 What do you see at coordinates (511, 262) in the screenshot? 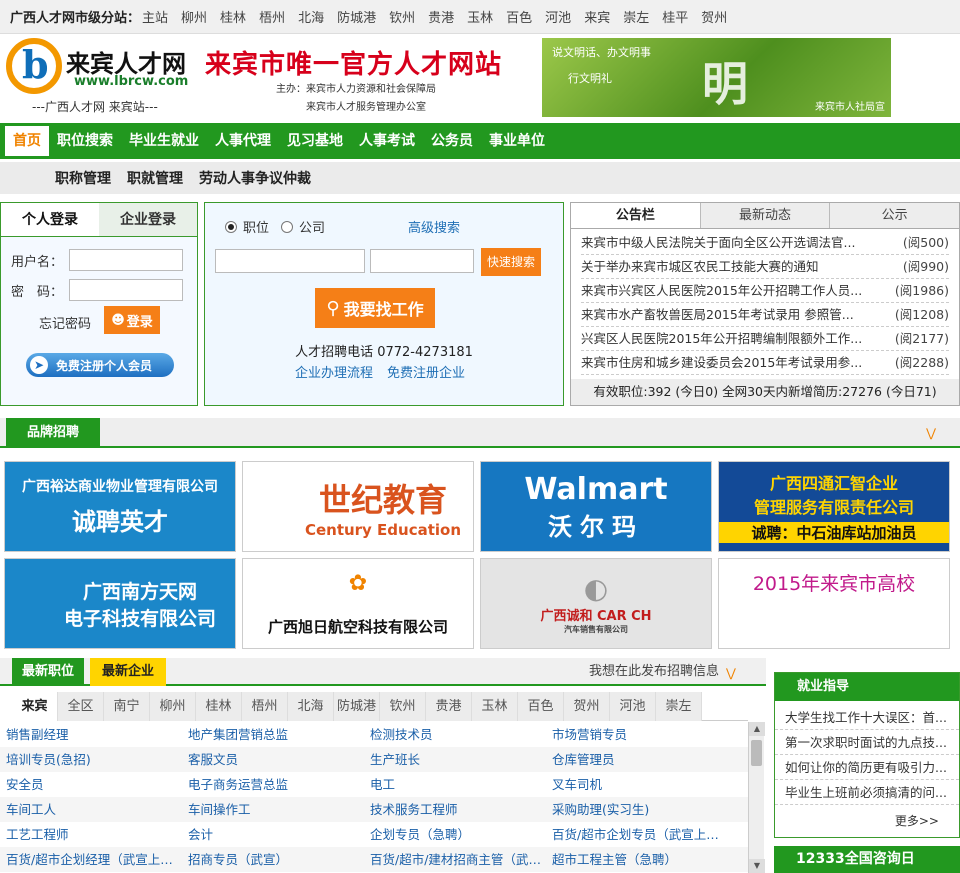
I see `quick-search-button: 快速搜索` at bounding box center [511, 262].